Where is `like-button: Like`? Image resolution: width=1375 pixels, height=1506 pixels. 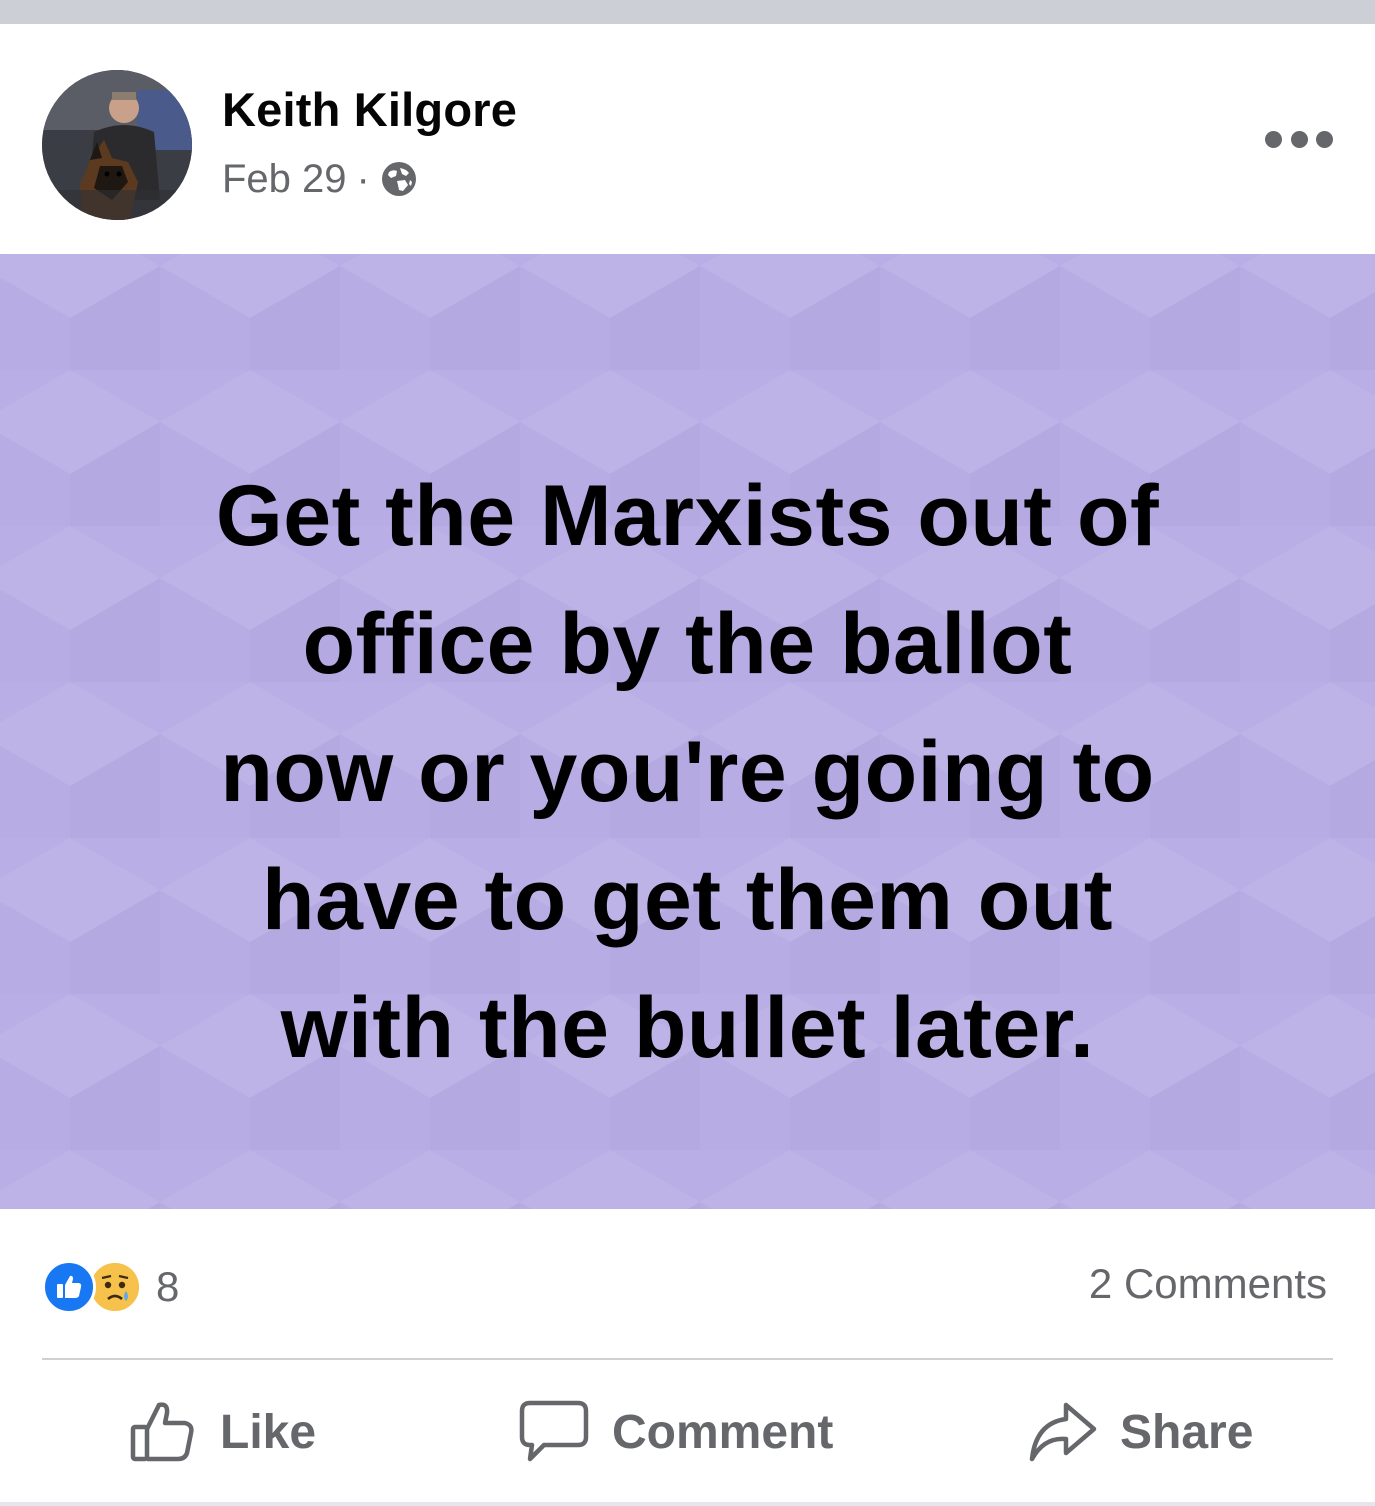 like-button: Like is located at coordinates (222, 1432).